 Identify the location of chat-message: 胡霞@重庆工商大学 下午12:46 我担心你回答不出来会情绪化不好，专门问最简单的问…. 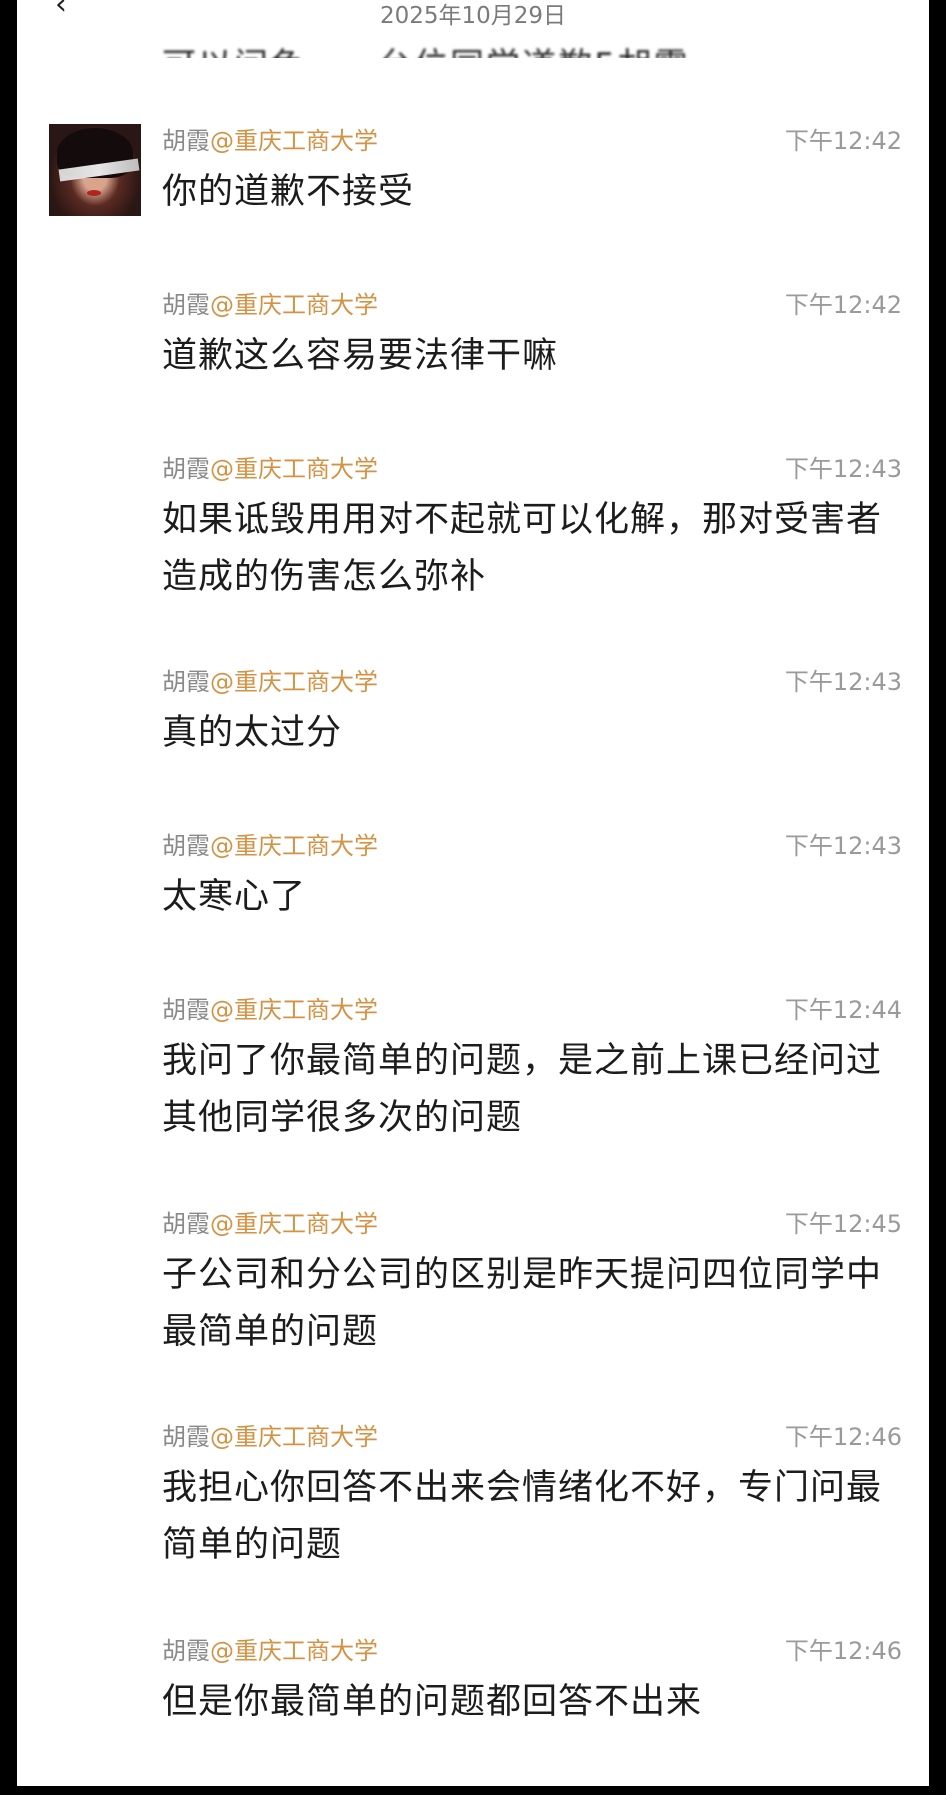
(532, 1497).